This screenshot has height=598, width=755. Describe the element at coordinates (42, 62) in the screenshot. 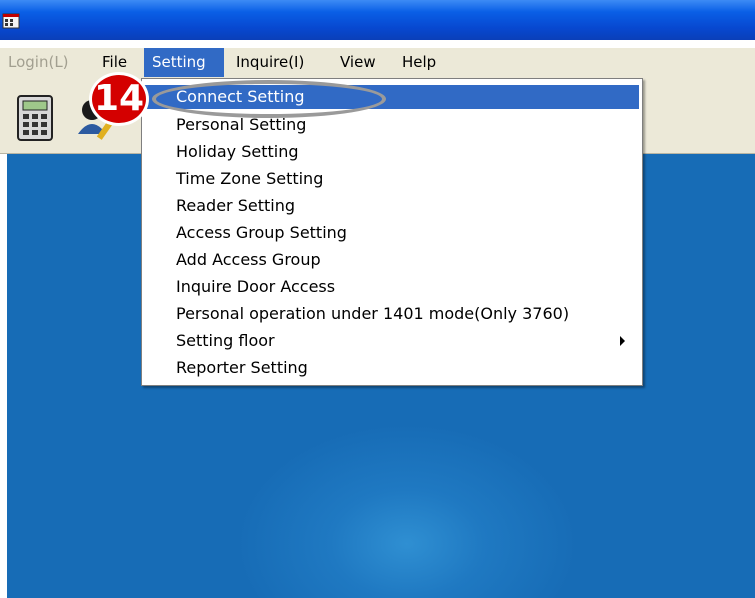

I see `menu-login: Login(L)` at that location.